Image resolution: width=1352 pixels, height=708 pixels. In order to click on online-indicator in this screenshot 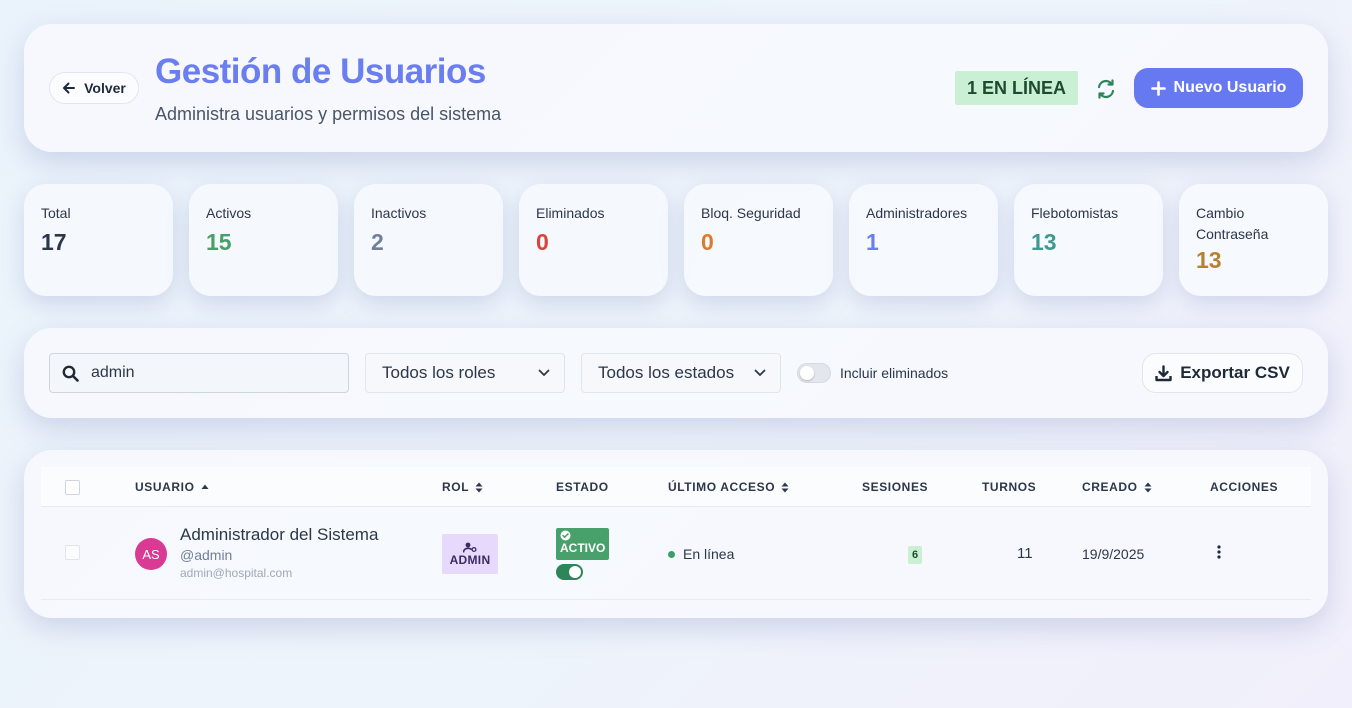, I will do `click(671, 554)`.